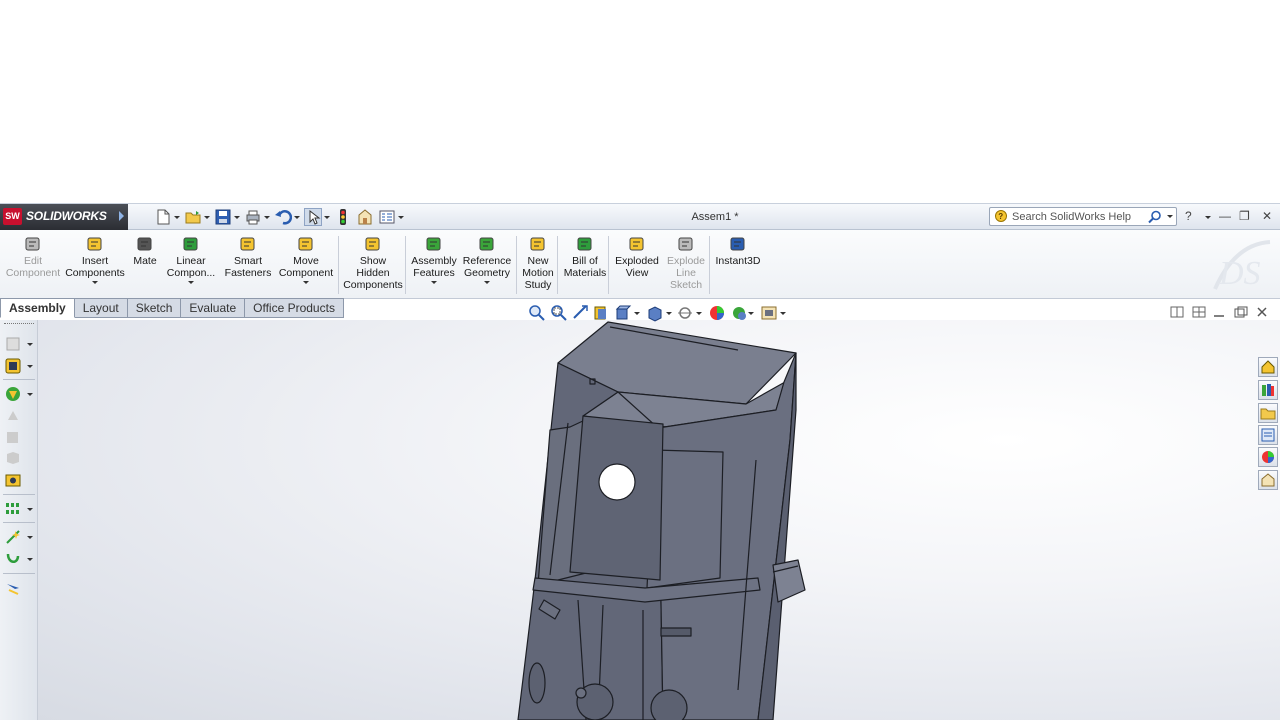 Image resolution: width=1280 pixels, height=720 pixels. I want to click on motion-study-icon, so click(538, 244).